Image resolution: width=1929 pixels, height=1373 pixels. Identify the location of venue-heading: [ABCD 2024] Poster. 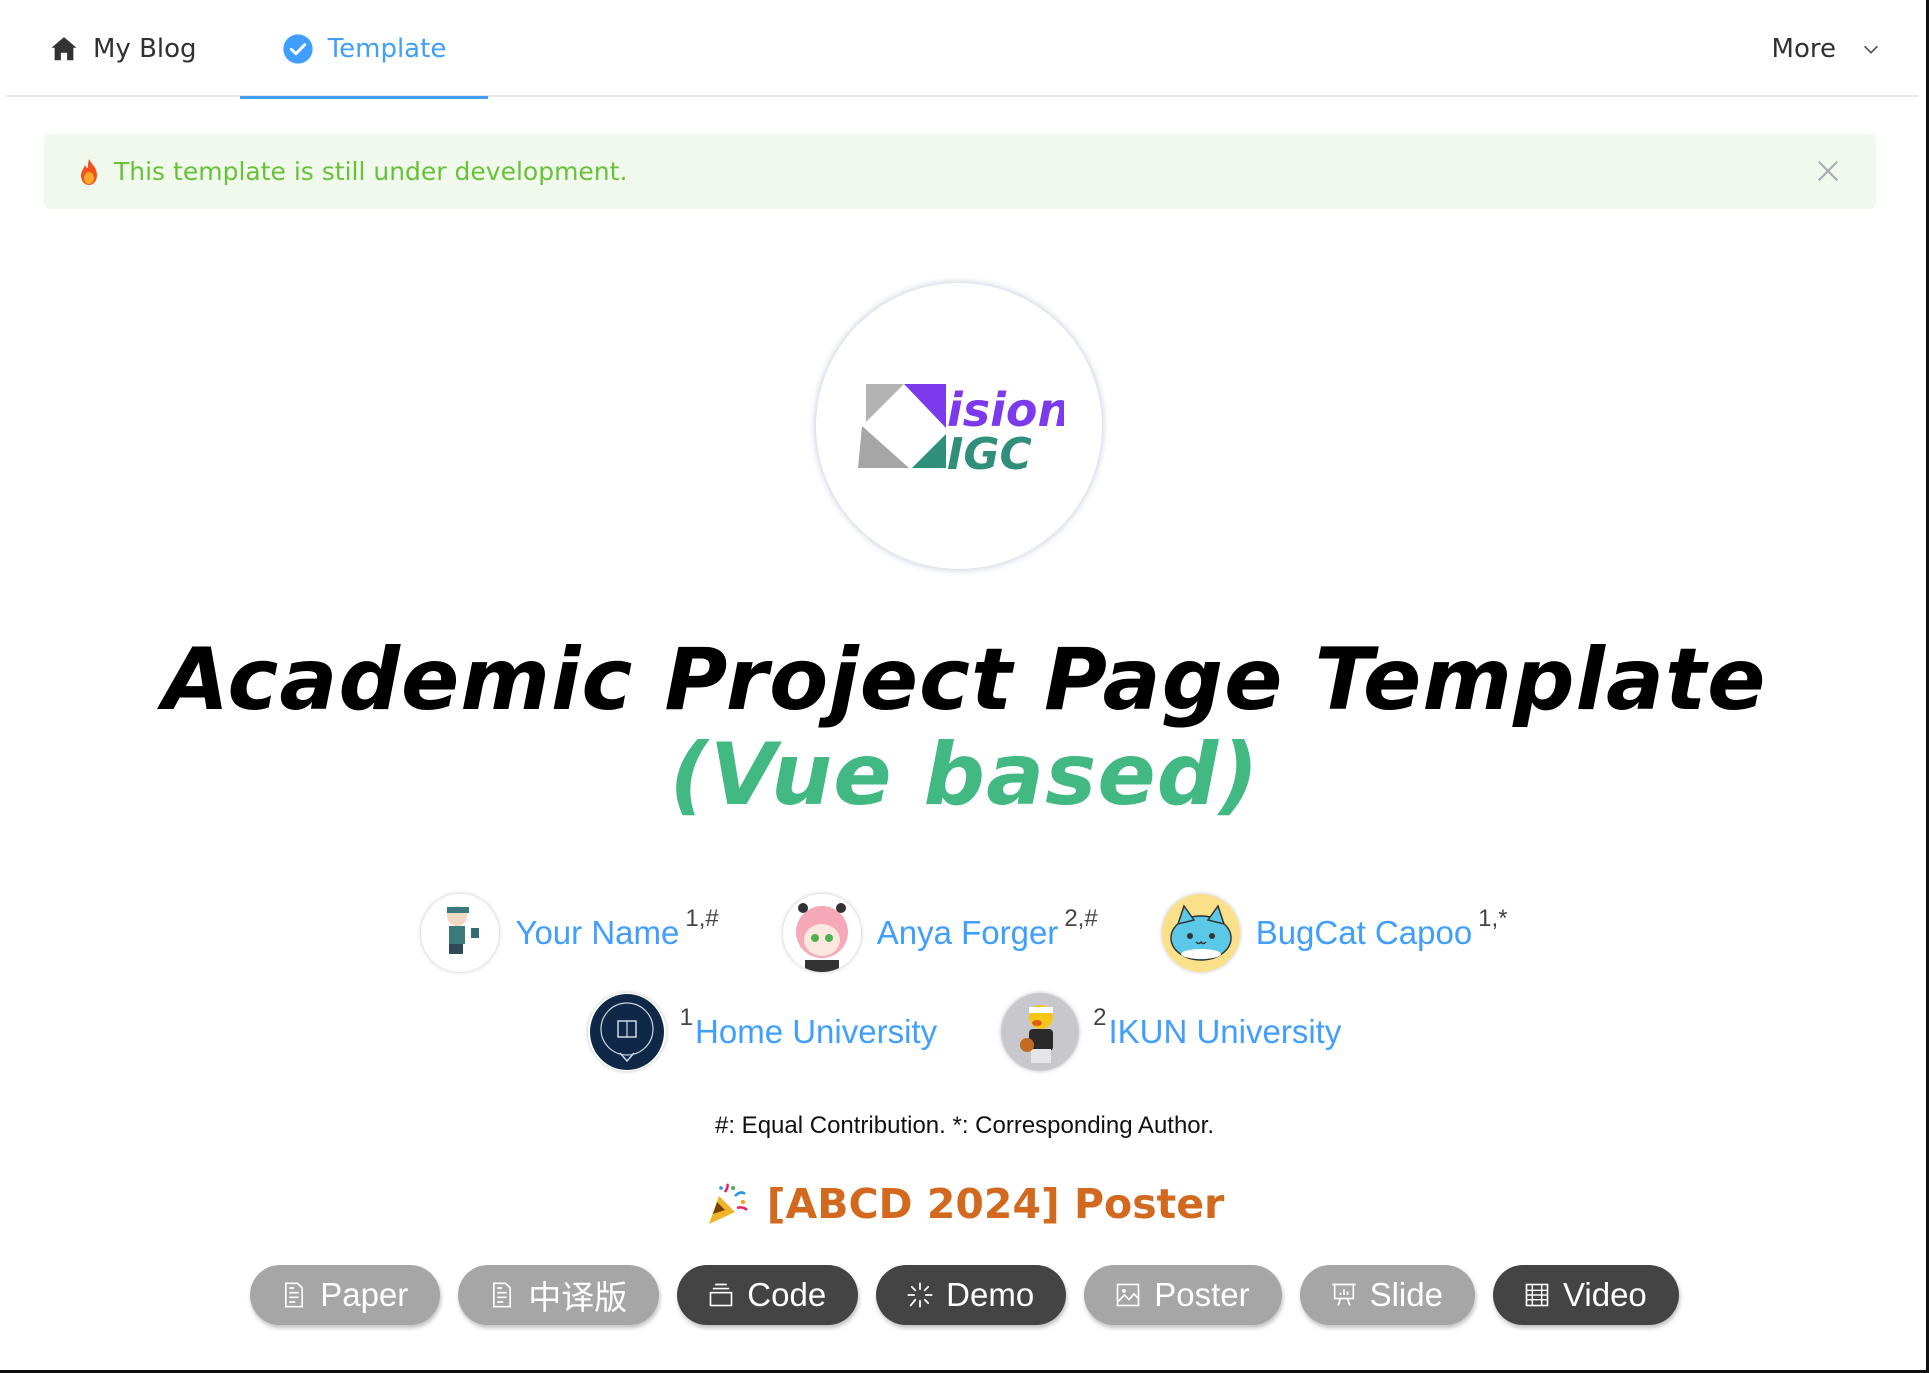
(964, 1204).